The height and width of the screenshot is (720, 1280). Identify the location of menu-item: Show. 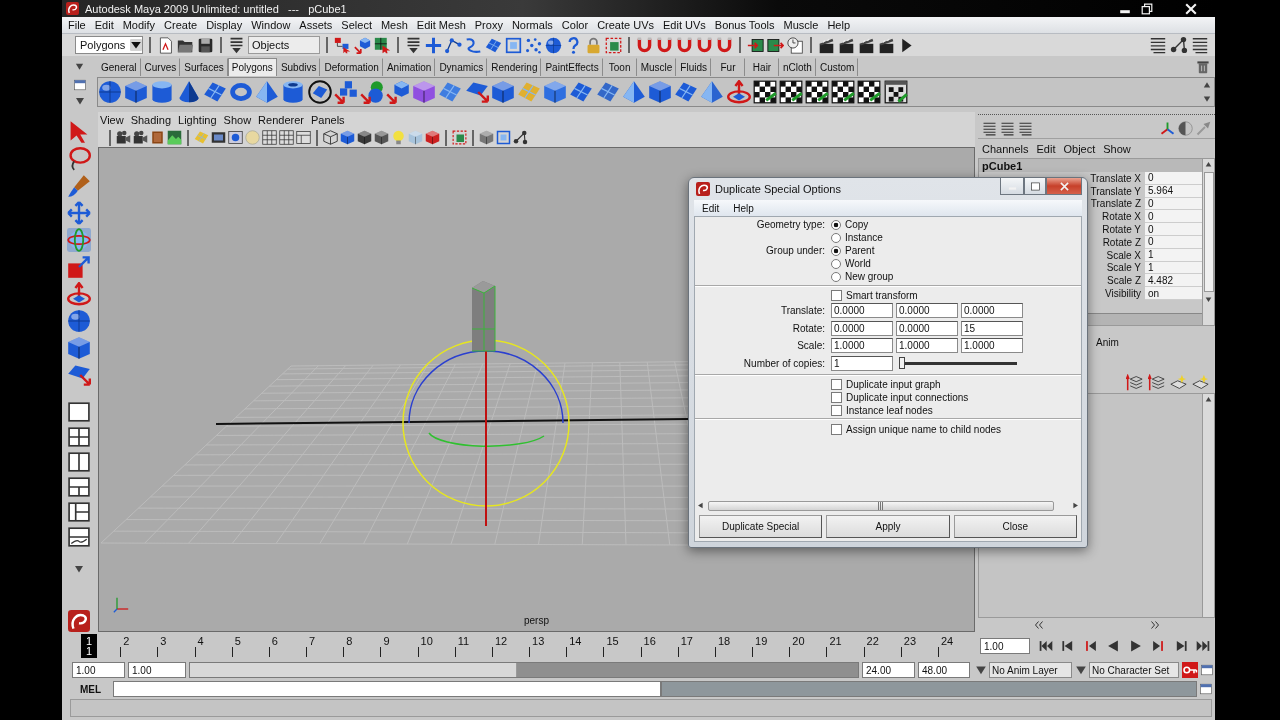
(1117, 148).